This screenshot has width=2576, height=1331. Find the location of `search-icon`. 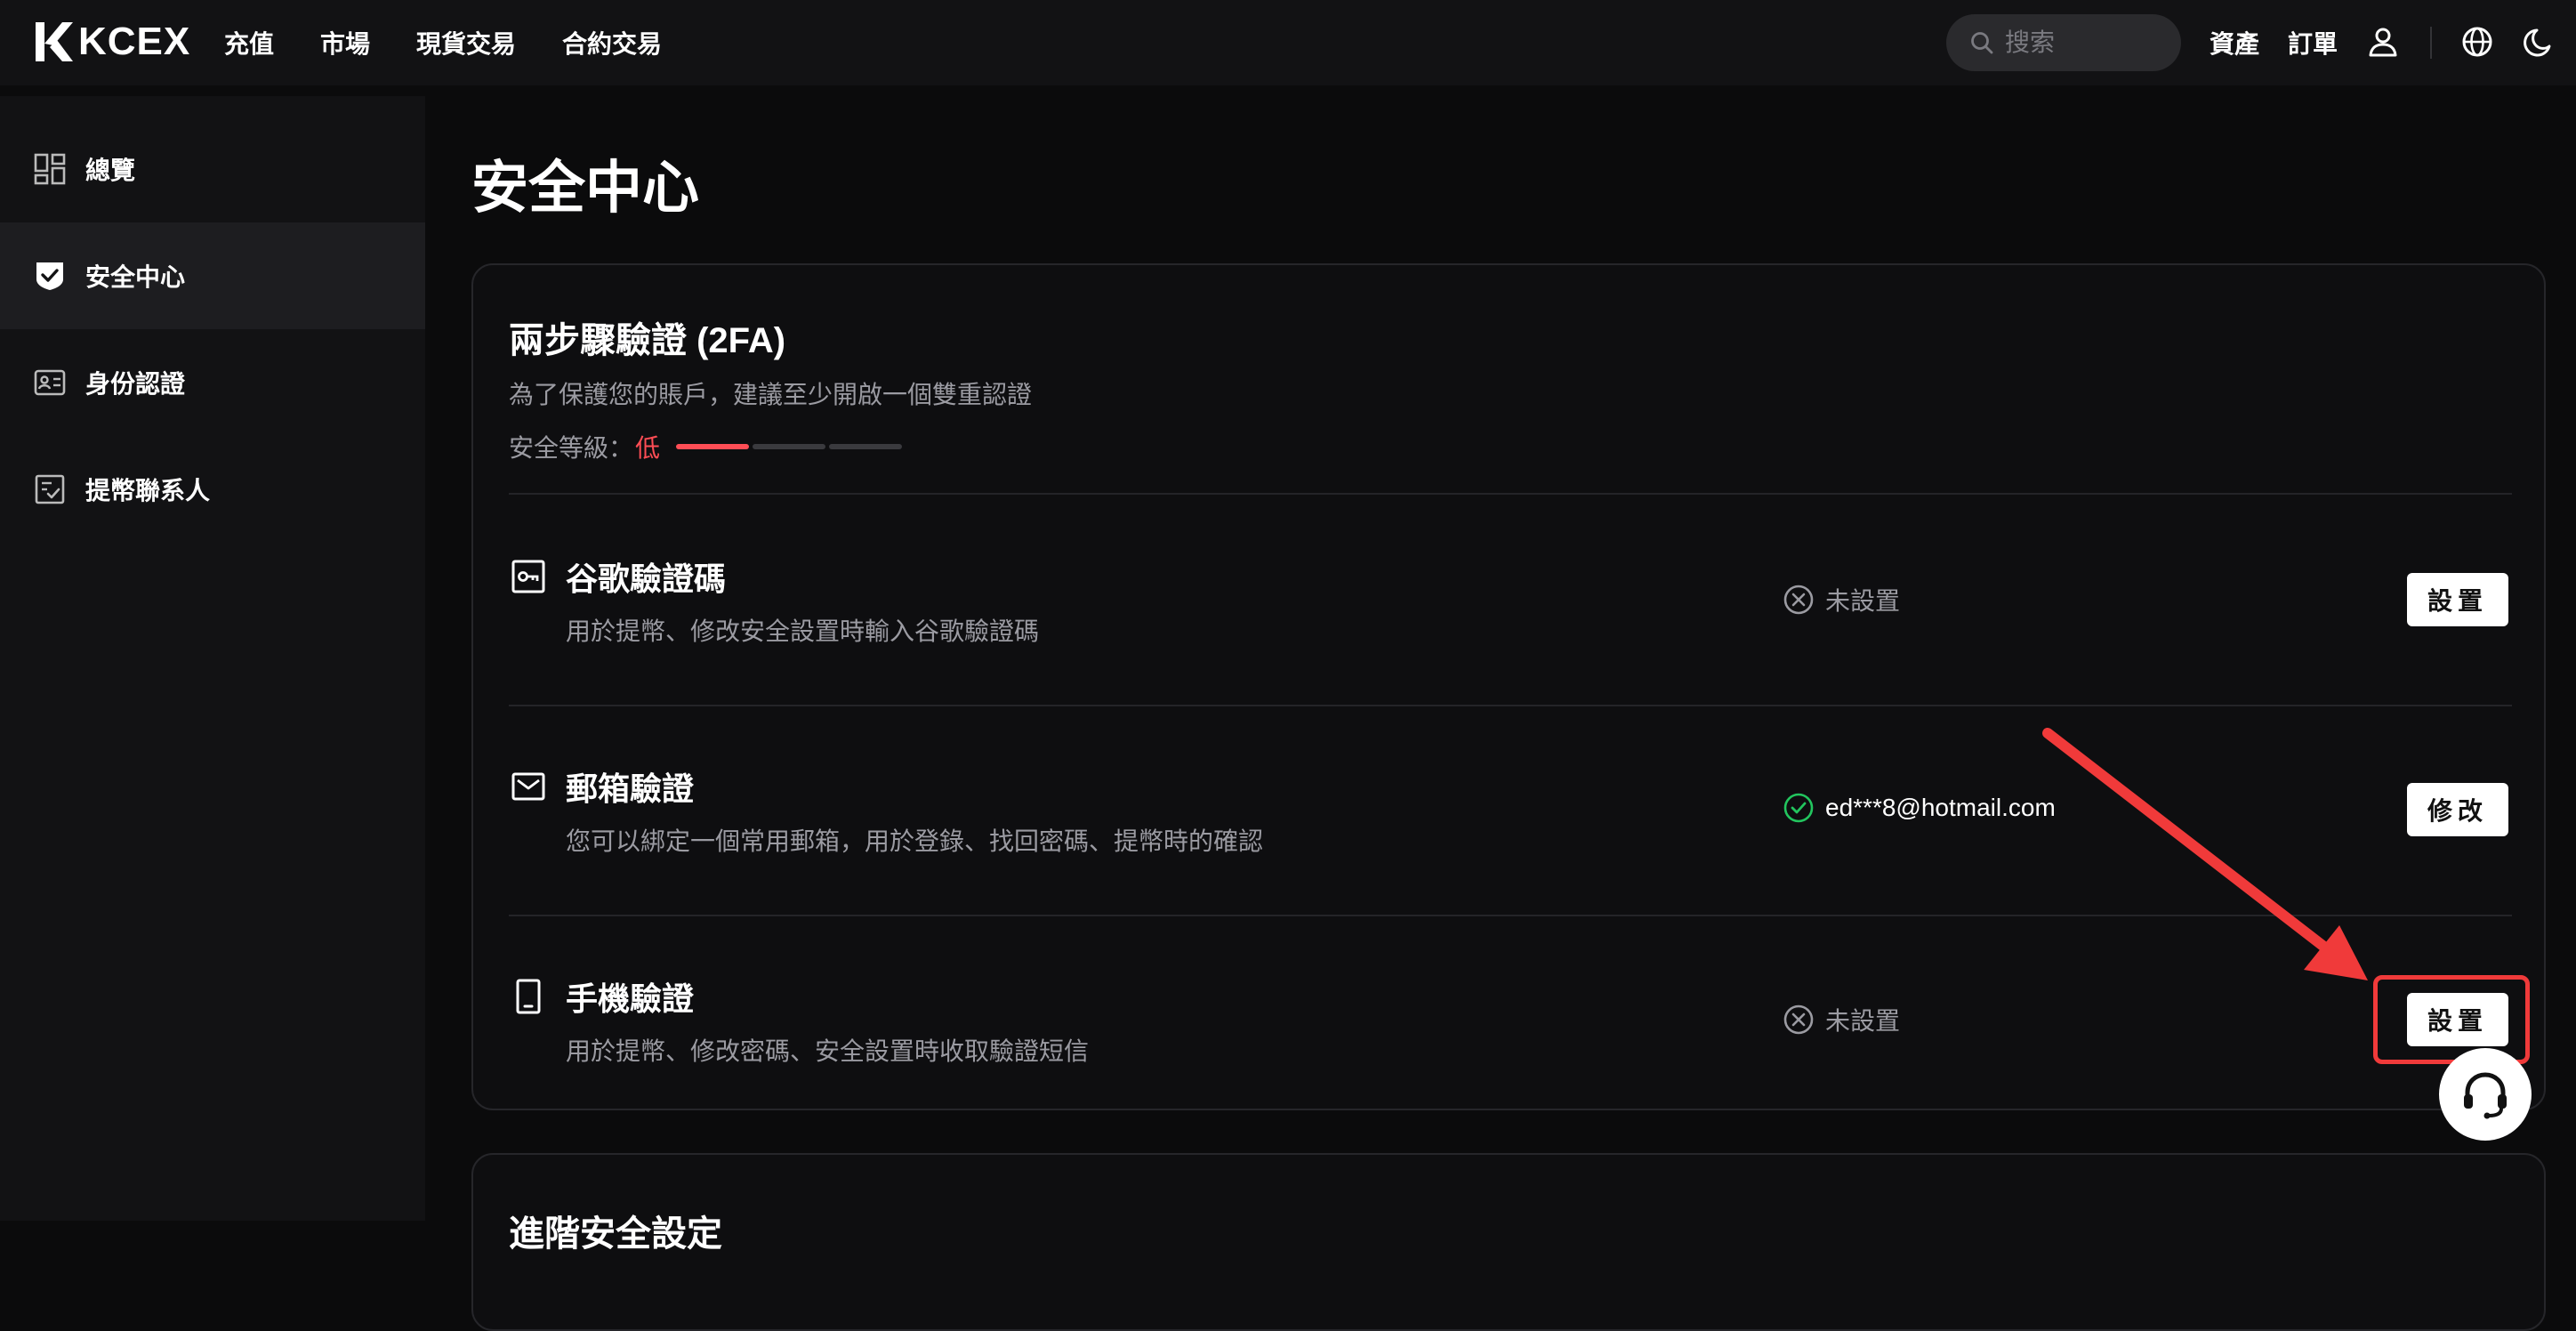

search-icon is located at coordinates (1982, 43).